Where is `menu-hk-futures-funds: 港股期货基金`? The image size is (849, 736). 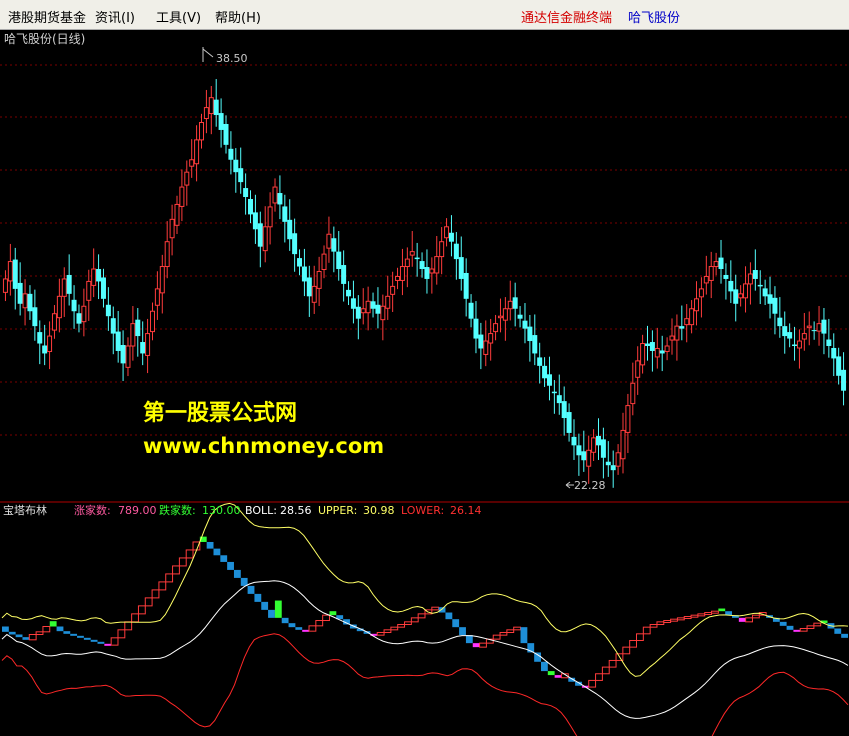 menu-hk-futures-funds: 港股期货基金 is located at coordinates (47, 16).